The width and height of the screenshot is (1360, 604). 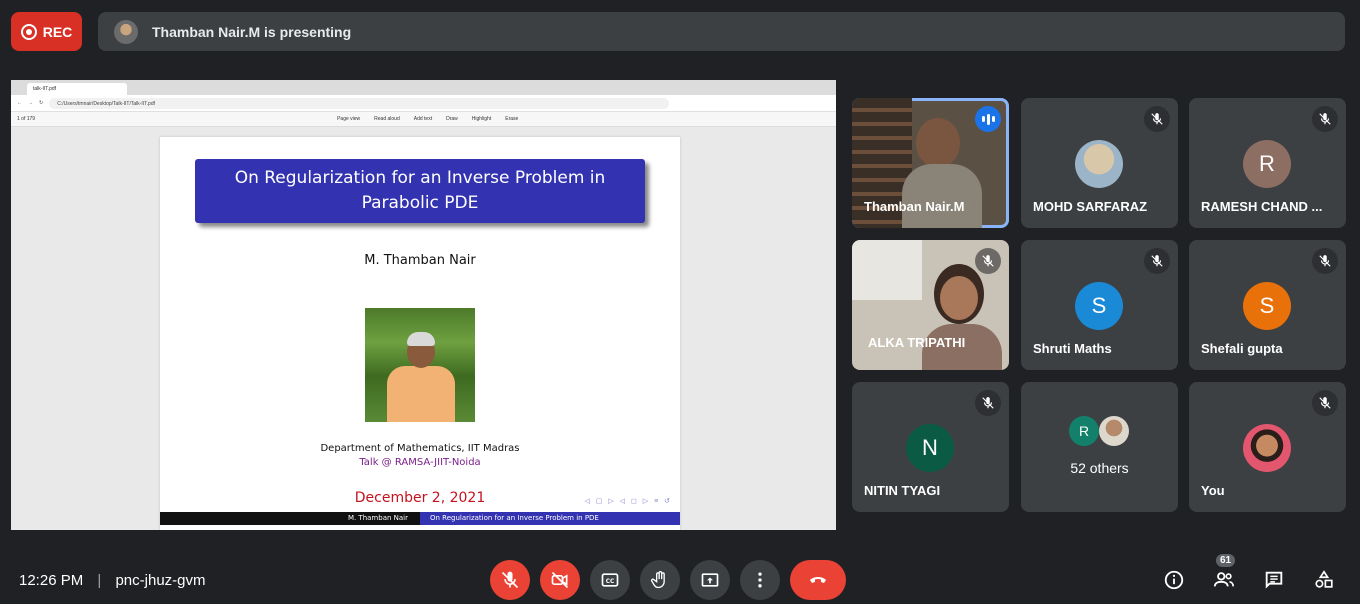 I want to click on call-controls: CC, so click(x=668, y=580).